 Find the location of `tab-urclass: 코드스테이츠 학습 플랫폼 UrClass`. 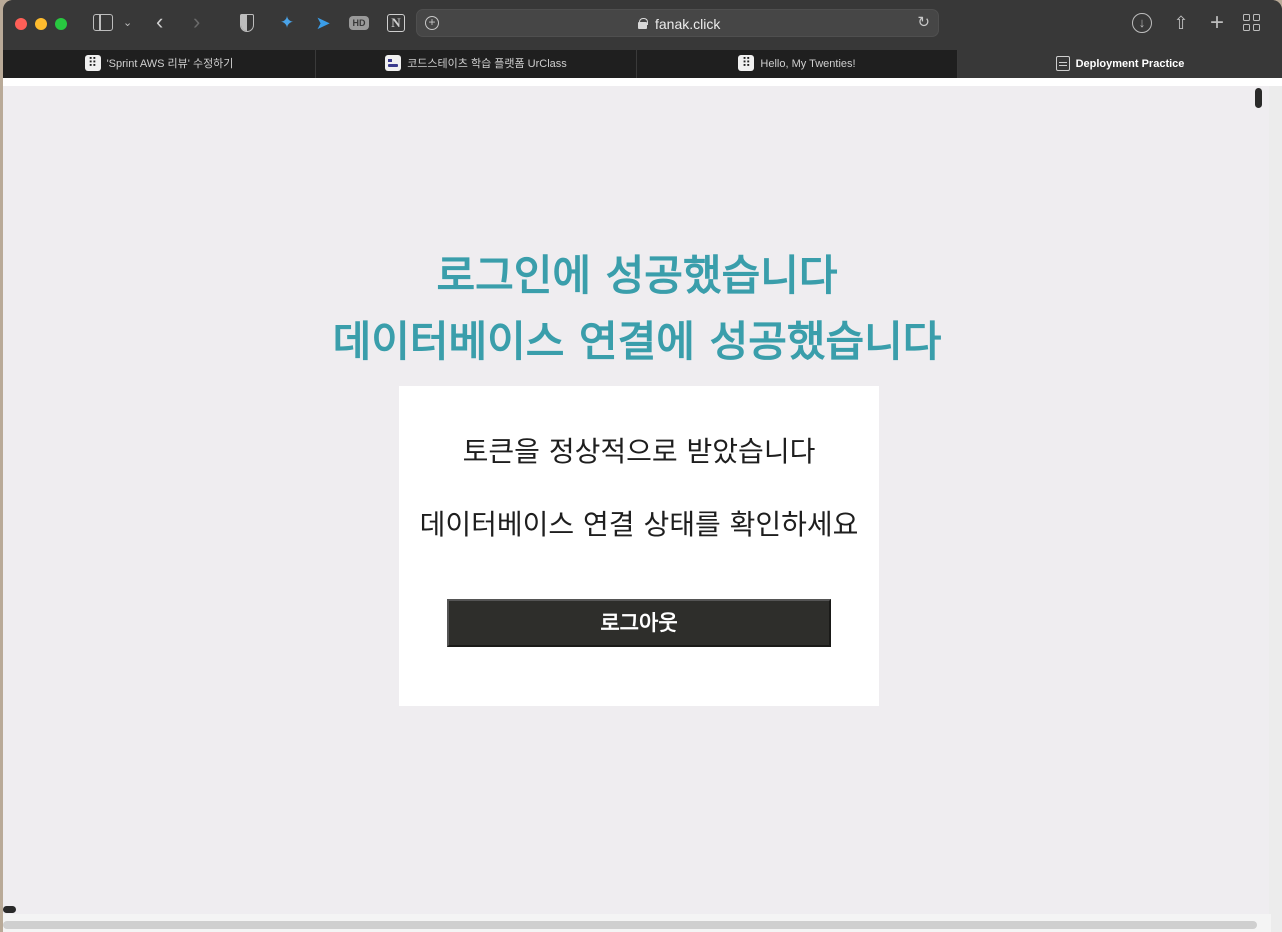

tab-urclass: 코드스테이츠 학습 플랫폼 UrClass is located at coordinates (476, 64).